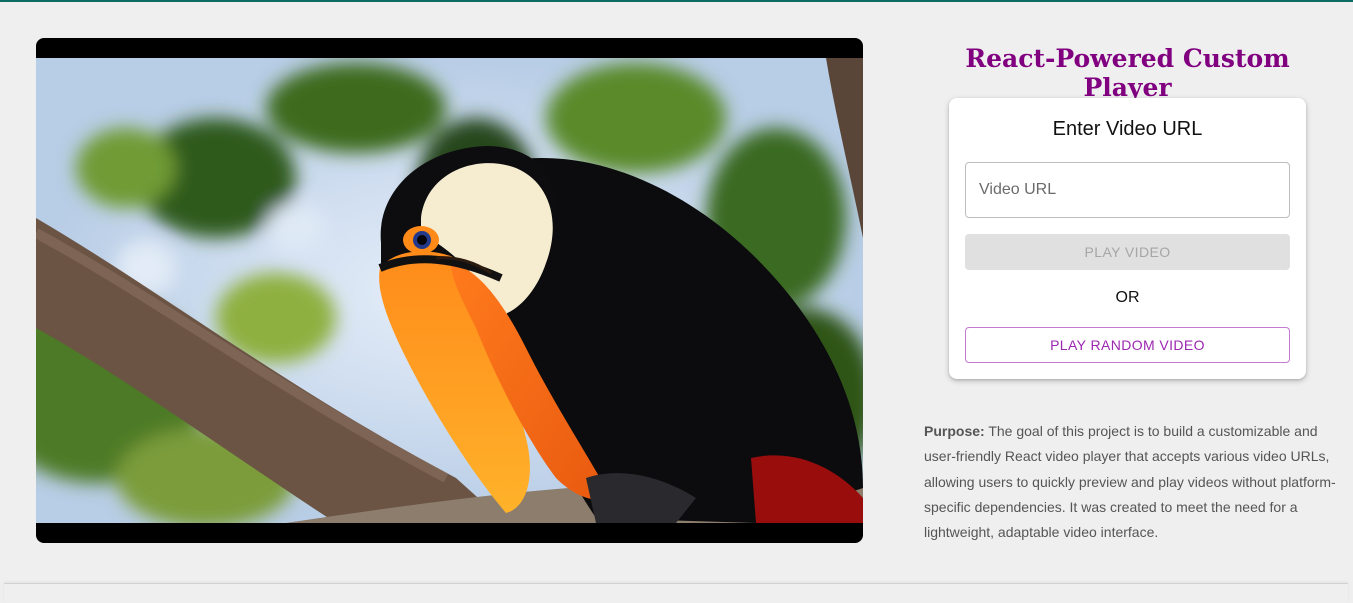 The image size is (1353, 603). What do you see at coordinates (1127, 190) in the screenshot?
I see `video-url-input` at bounding box center [1127, 190].